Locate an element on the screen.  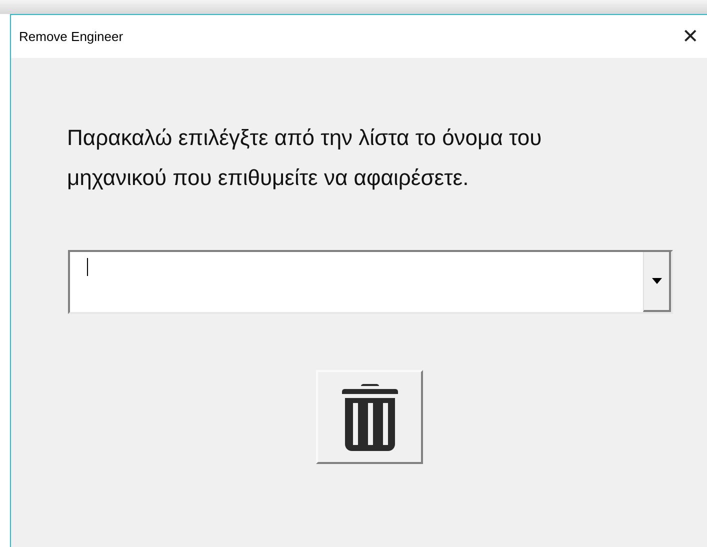
delete-button is located at coordinates (369, 417).